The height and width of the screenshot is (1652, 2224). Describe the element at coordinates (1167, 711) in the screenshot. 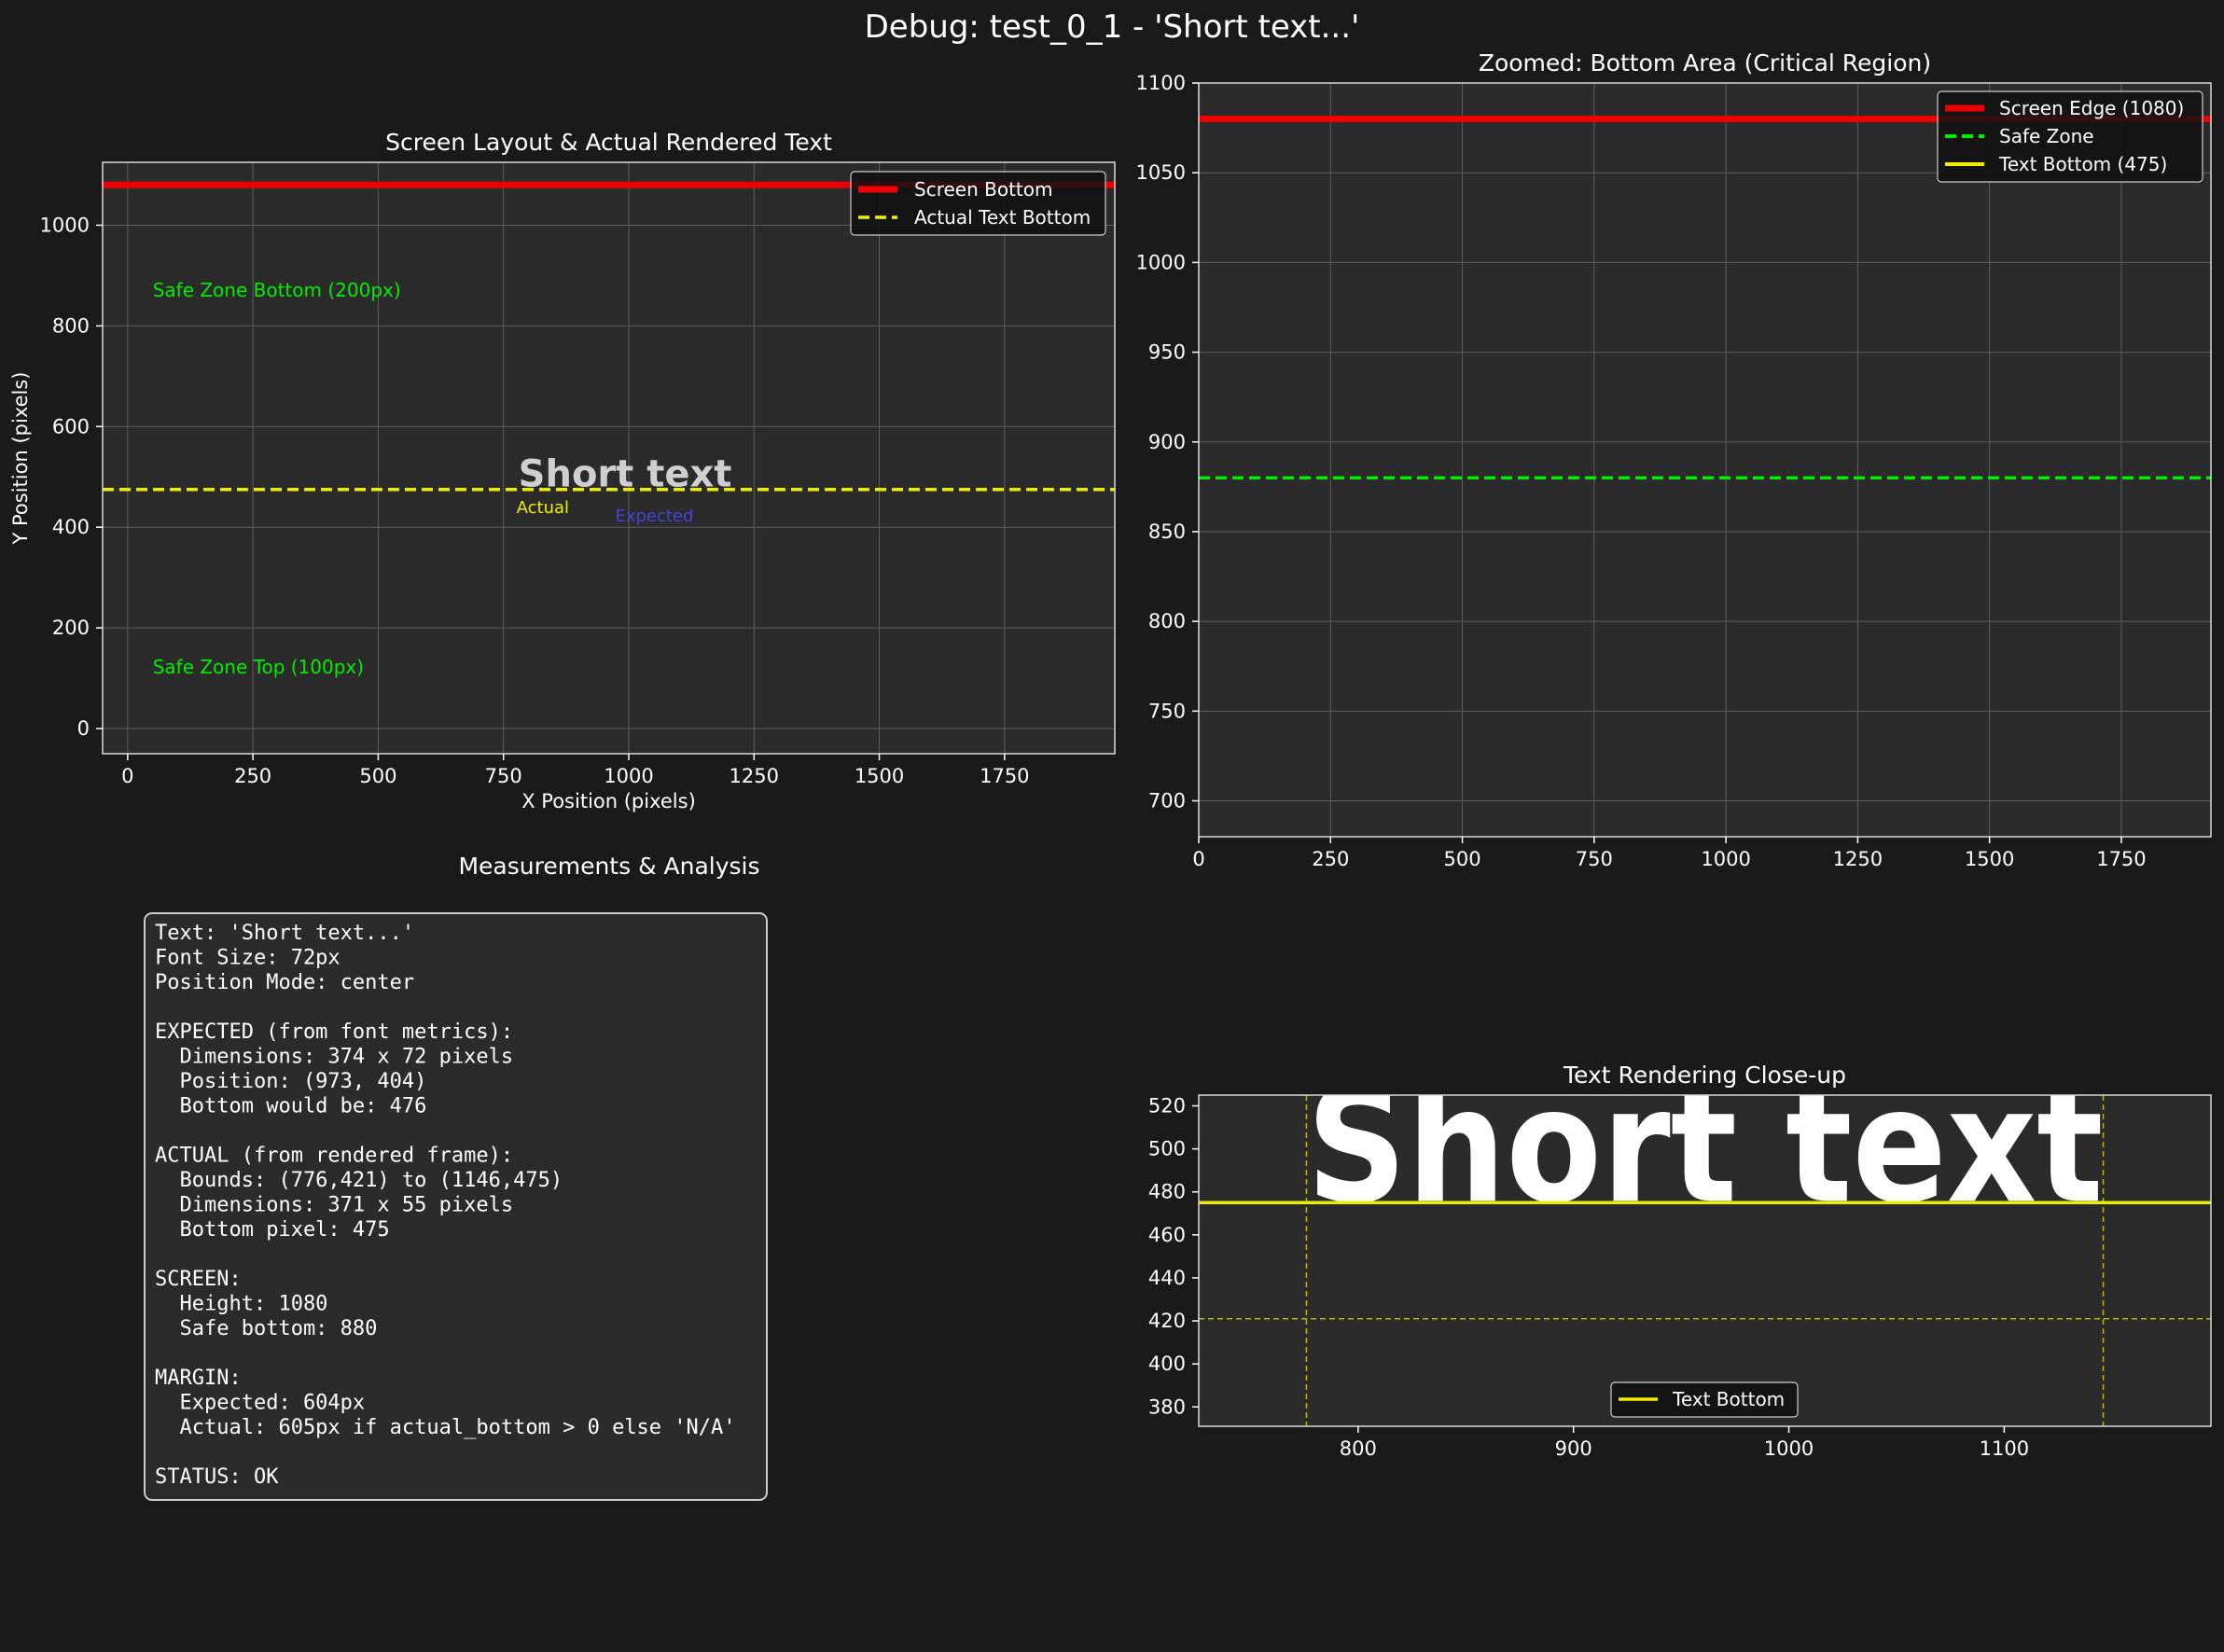

I see `y-tick-label: 750` at that location.